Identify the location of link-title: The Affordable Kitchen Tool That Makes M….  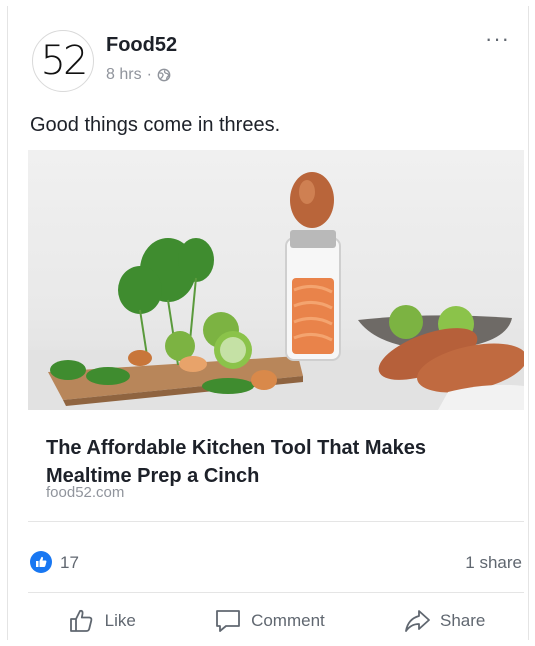
(281, 462).